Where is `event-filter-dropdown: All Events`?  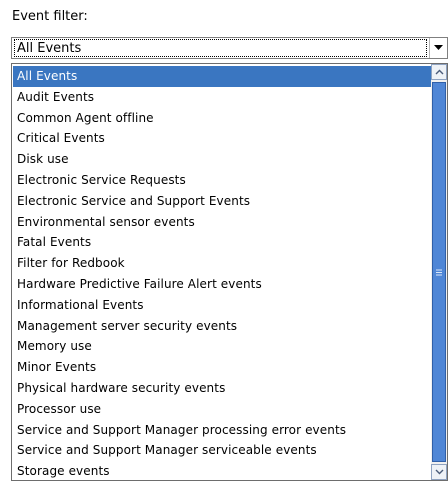
event-filter-dropdown: All Events is located at coordinates (229, 48).